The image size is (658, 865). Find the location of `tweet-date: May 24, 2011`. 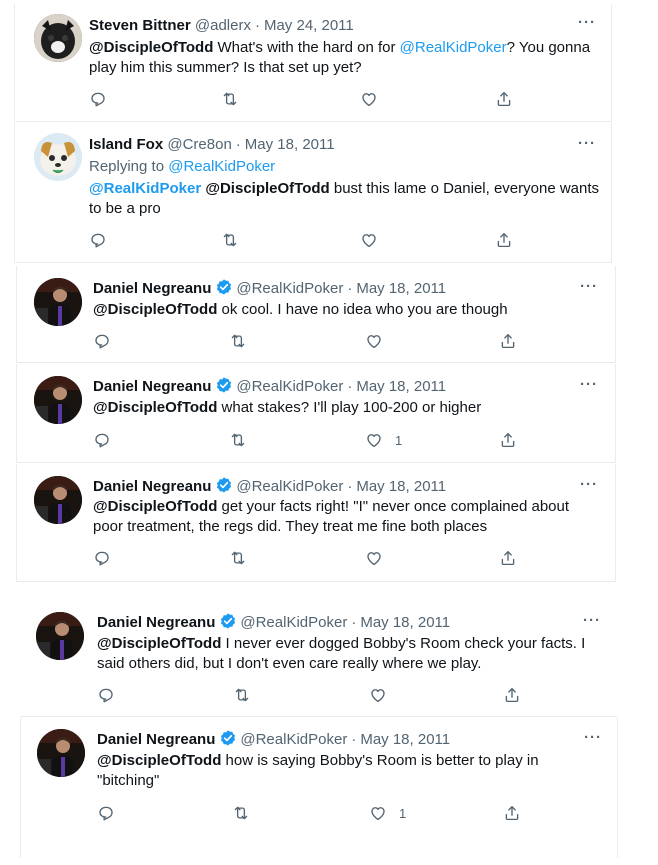

tweet-date: May 24, 2011 is located at coordinates (309, 25).